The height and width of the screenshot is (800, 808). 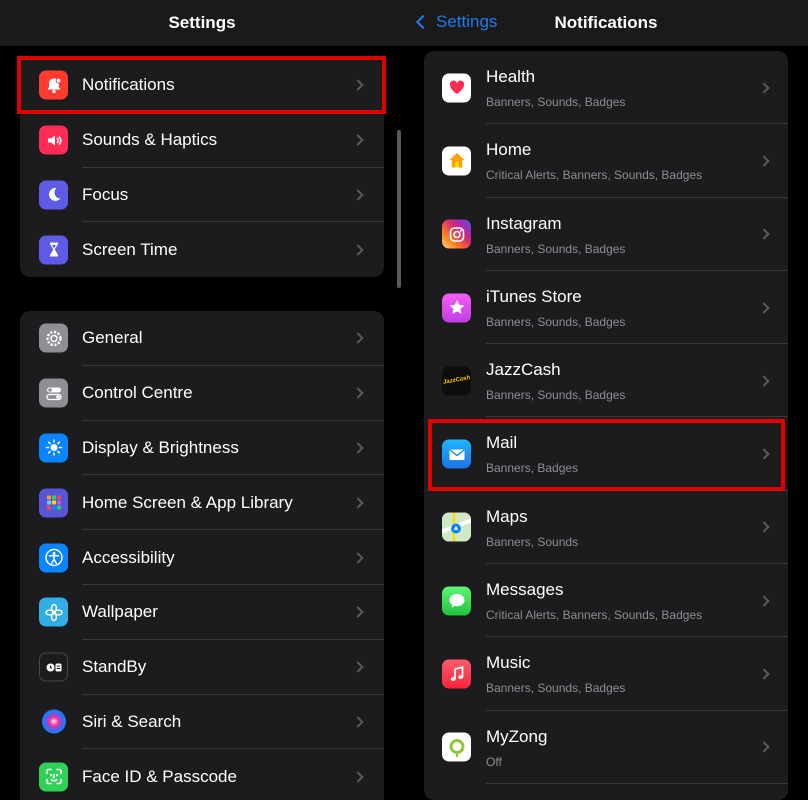 I want to click on app-name: Health, so click(x=511, y=76).